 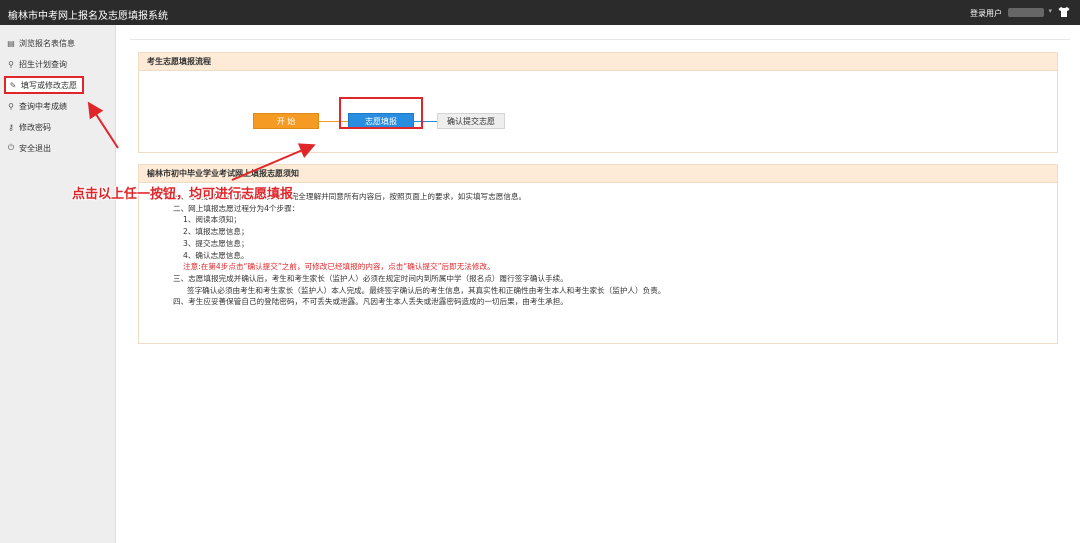 I want to click on power-icon: ⏻, so click(x=11, y=147).